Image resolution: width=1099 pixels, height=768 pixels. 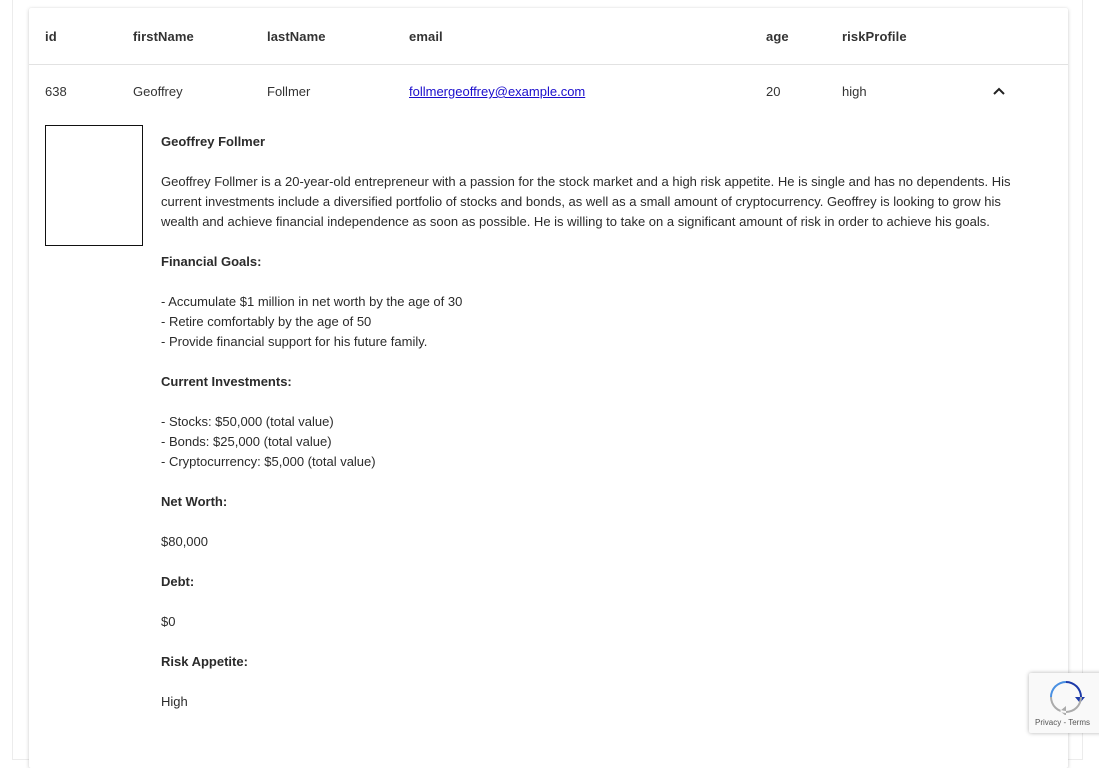 What do you see at coordinates (211, 261) in the screenshot?
I see `financial-goals-heading: Financial Goals:` at bounding box center [211, 261].